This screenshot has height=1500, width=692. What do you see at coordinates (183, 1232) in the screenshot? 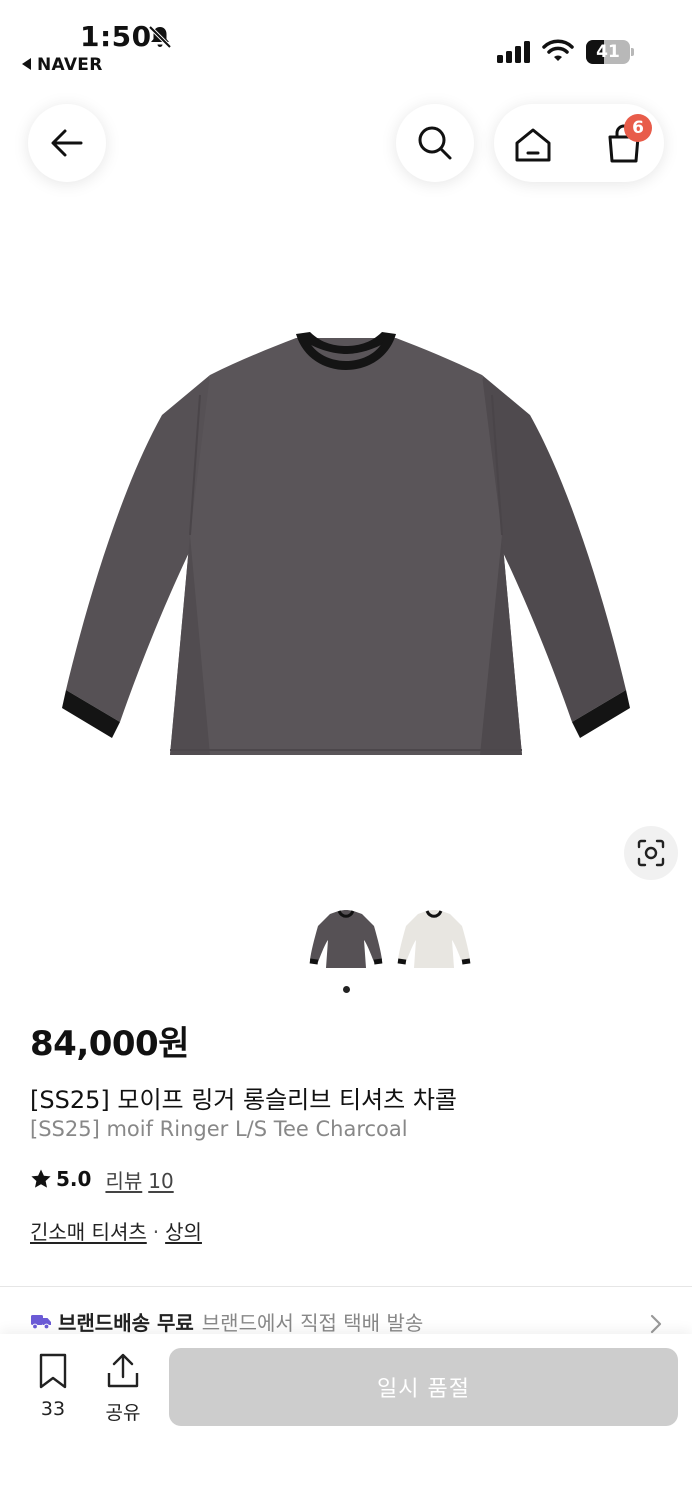
I see `category-link-tops: 상의` at bounding box center [183, 1232].